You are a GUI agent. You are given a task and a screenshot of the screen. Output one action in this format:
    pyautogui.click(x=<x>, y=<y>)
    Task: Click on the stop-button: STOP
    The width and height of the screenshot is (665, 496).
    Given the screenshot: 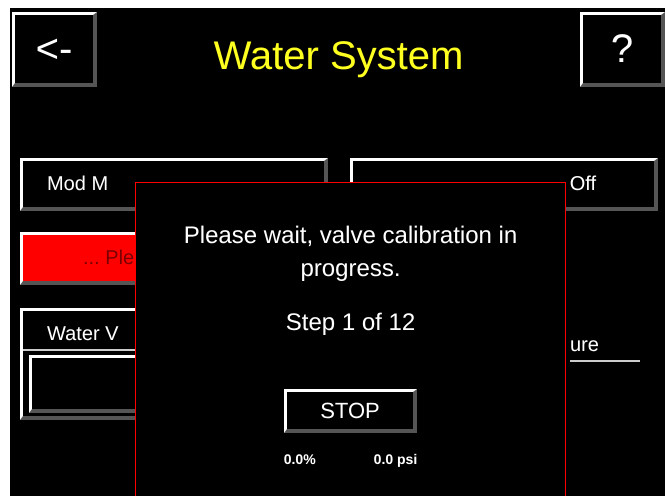 What is the action you would take?
    pyautogui.click(x=350, y=411)
    